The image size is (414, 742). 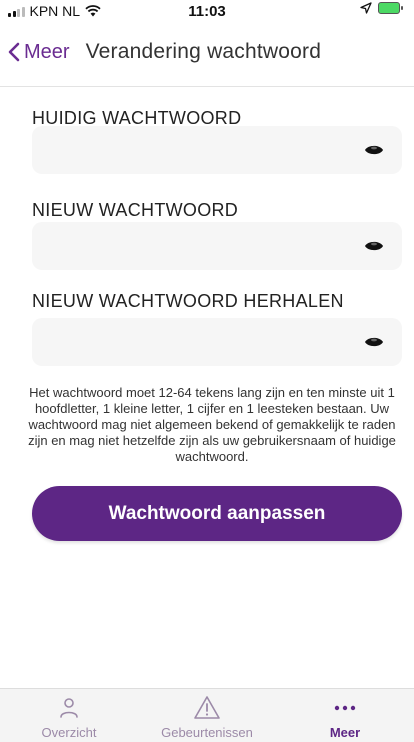 What do you see at coordinates (203, 51) in the screenshot?
I see `page-title: Verandering wachtwoord` at bounding box center [203, 51].